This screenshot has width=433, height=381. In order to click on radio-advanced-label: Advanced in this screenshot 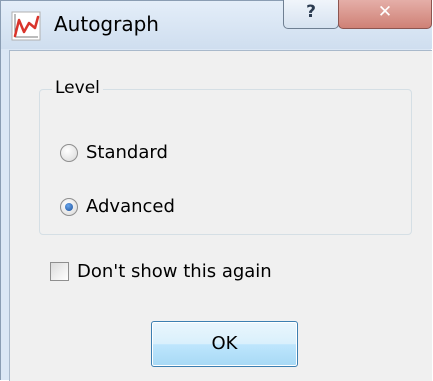, I will do `click(130, 206)`.